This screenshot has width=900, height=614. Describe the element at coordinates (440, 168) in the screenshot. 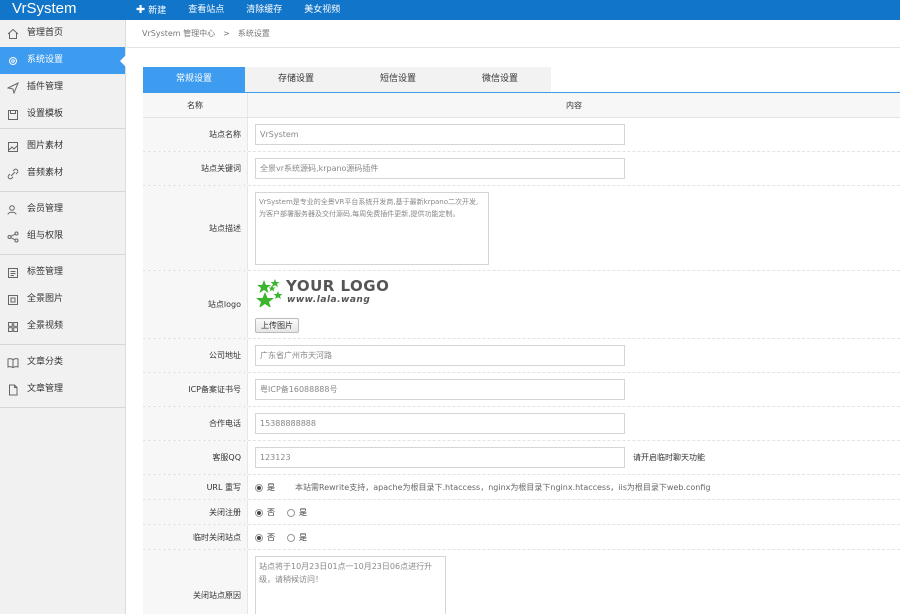

I see `keywords-input: 全景vr系统源码,krpano源码插件` at that location.